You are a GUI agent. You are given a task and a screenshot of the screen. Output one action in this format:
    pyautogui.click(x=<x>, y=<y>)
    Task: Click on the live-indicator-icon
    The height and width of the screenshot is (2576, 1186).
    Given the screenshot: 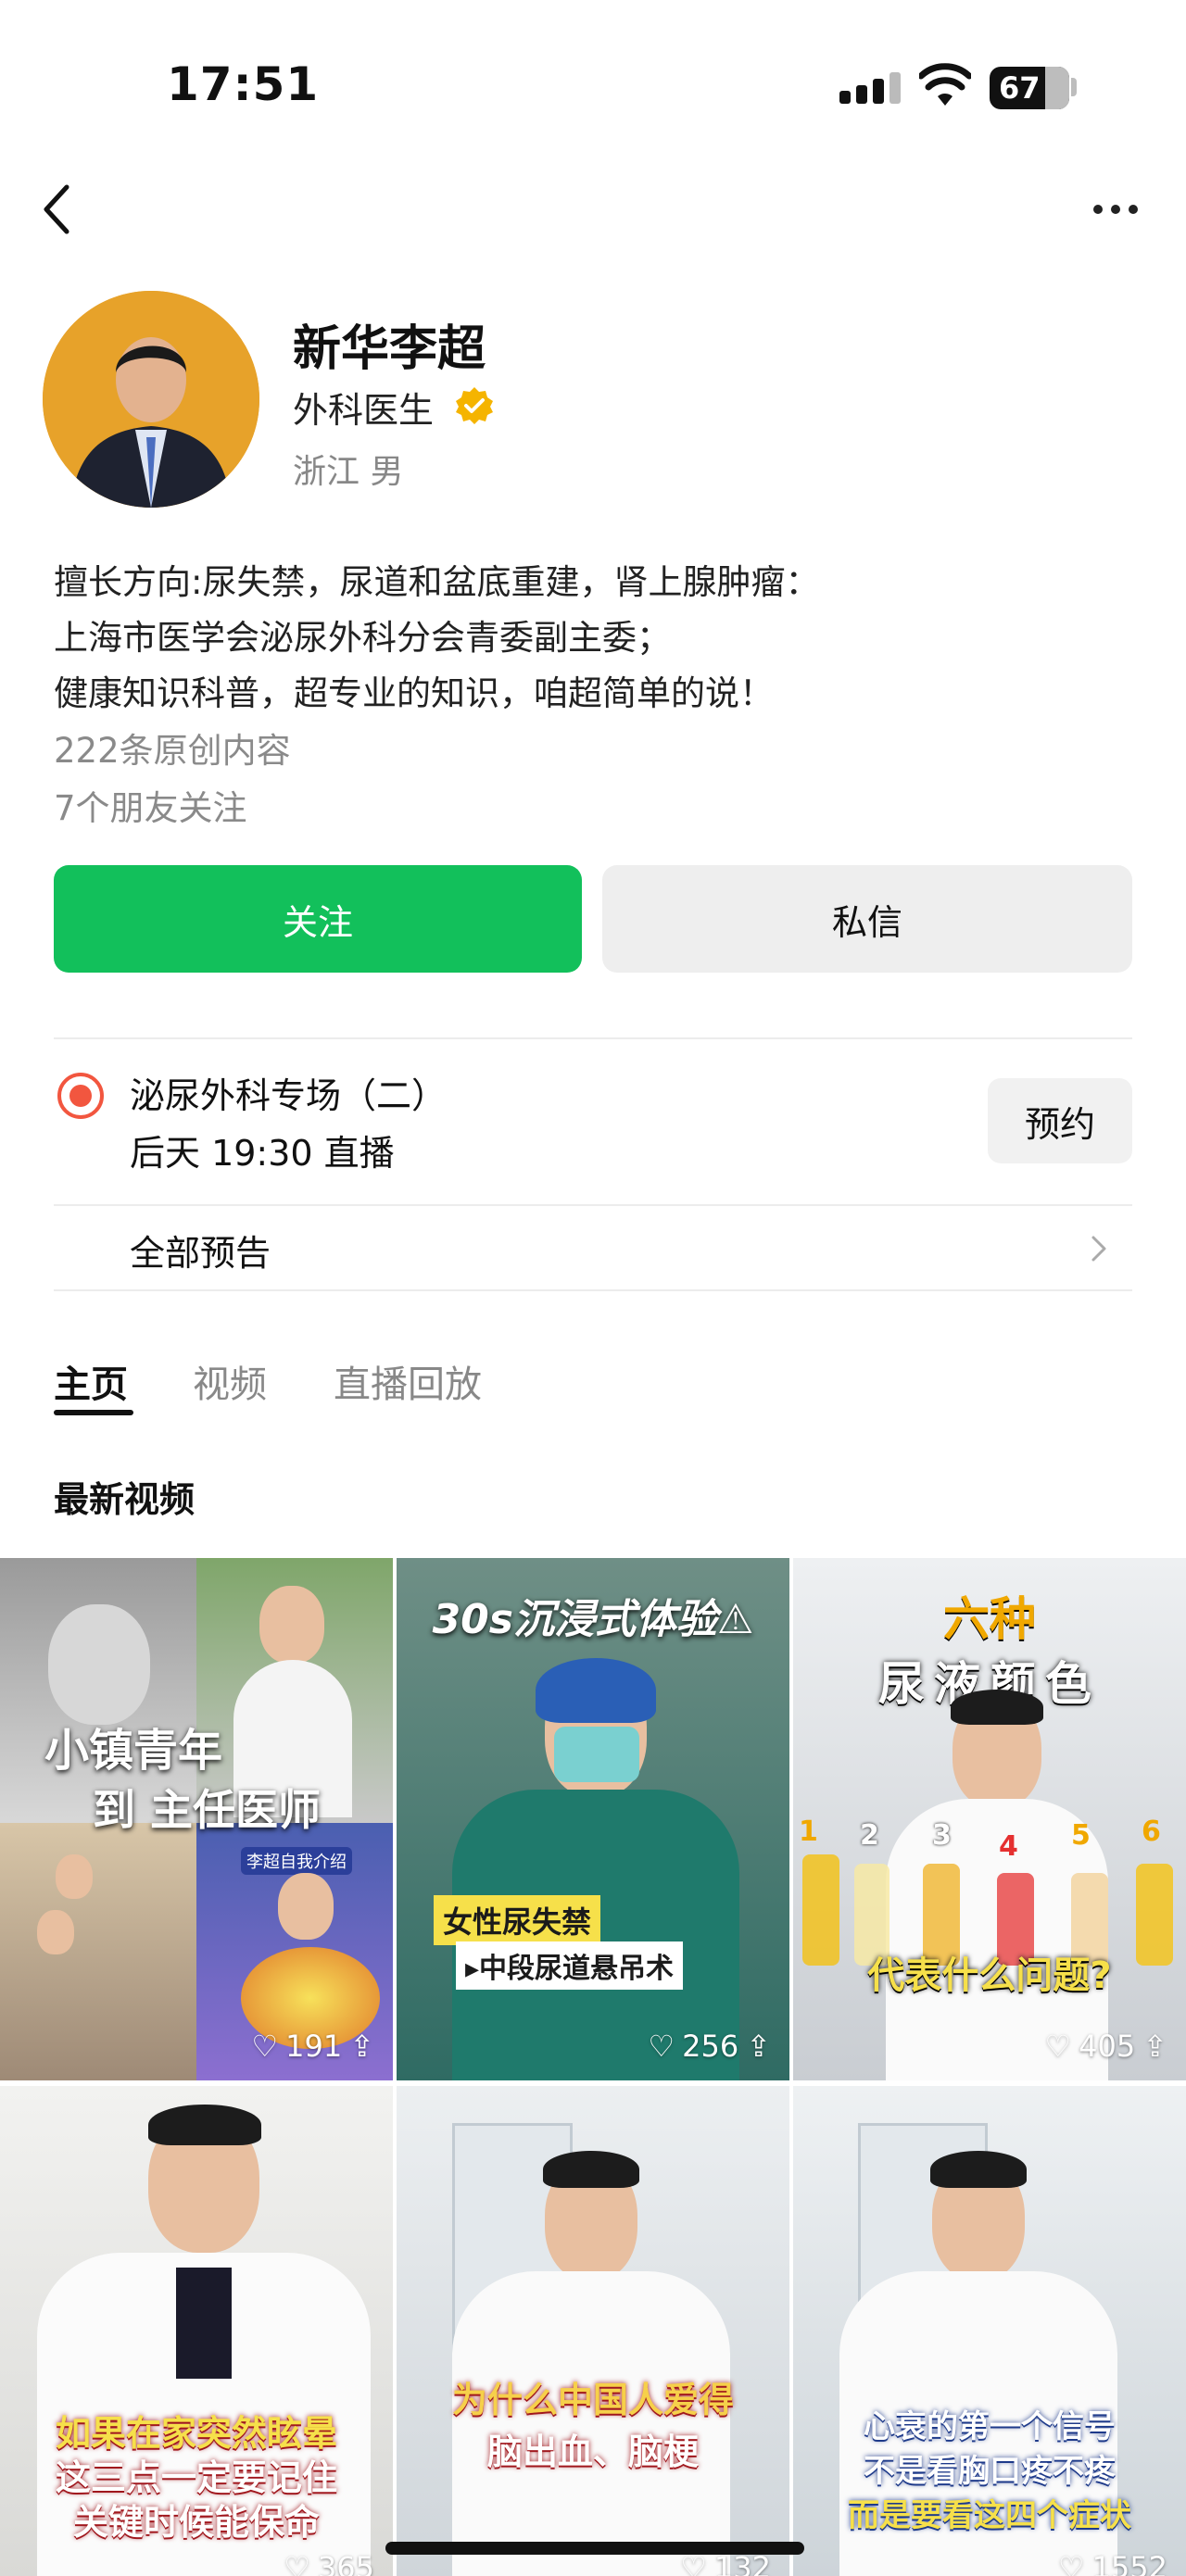 What is the action you would take?
    pyautogui.click(x=80, y=1096)
    